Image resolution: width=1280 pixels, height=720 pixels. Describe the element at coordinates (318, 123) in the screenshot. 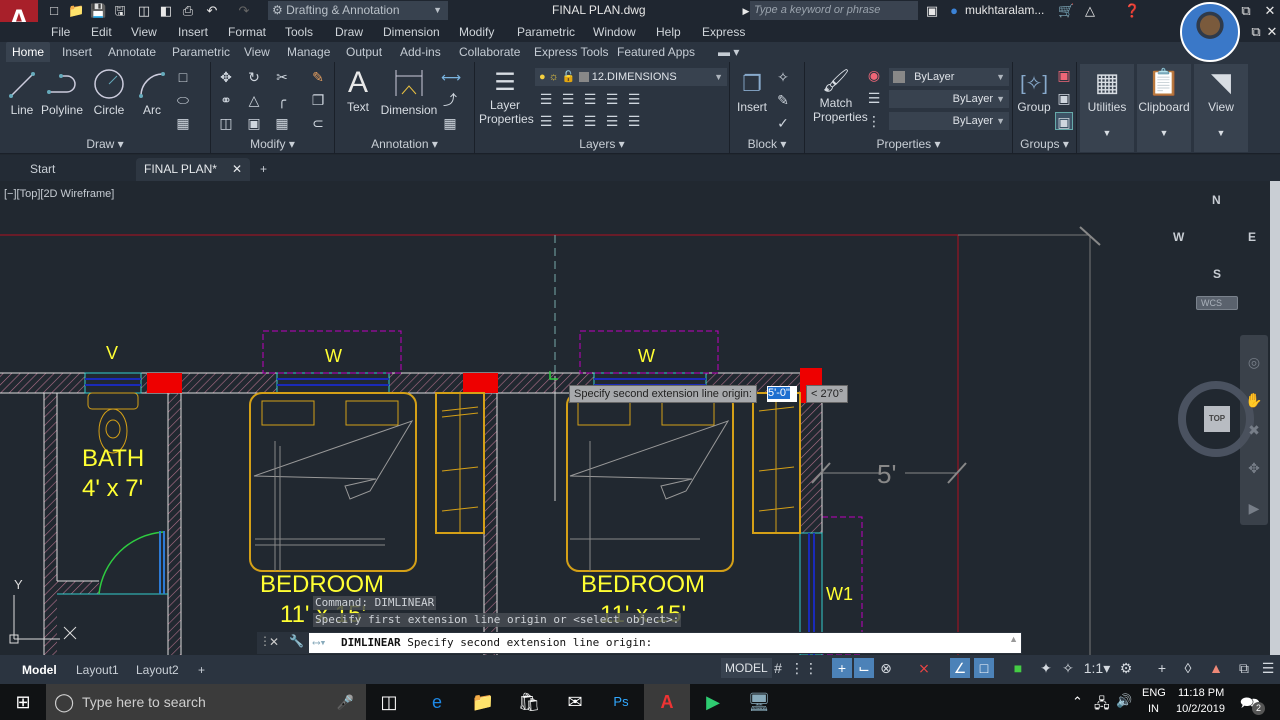

I see `offset-icon: ⊂` at that location.